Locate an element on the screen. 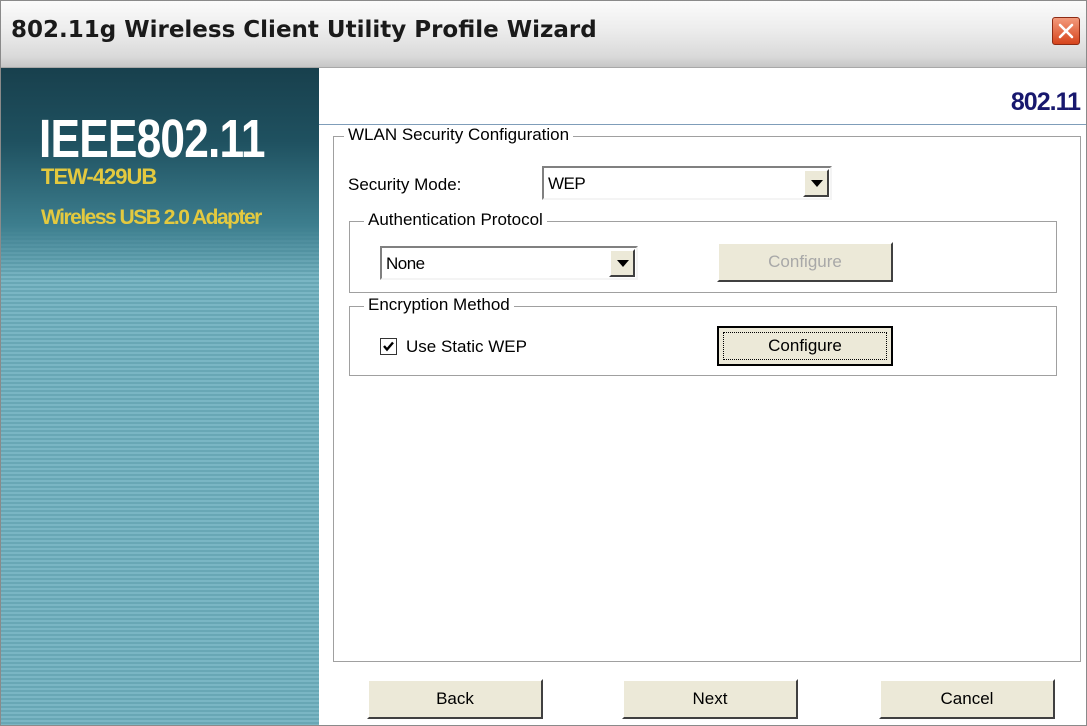 The height and width of the screenshot is (726, 1087). footer-bar: Back Next Cancel is located at coordinates (702, 699).